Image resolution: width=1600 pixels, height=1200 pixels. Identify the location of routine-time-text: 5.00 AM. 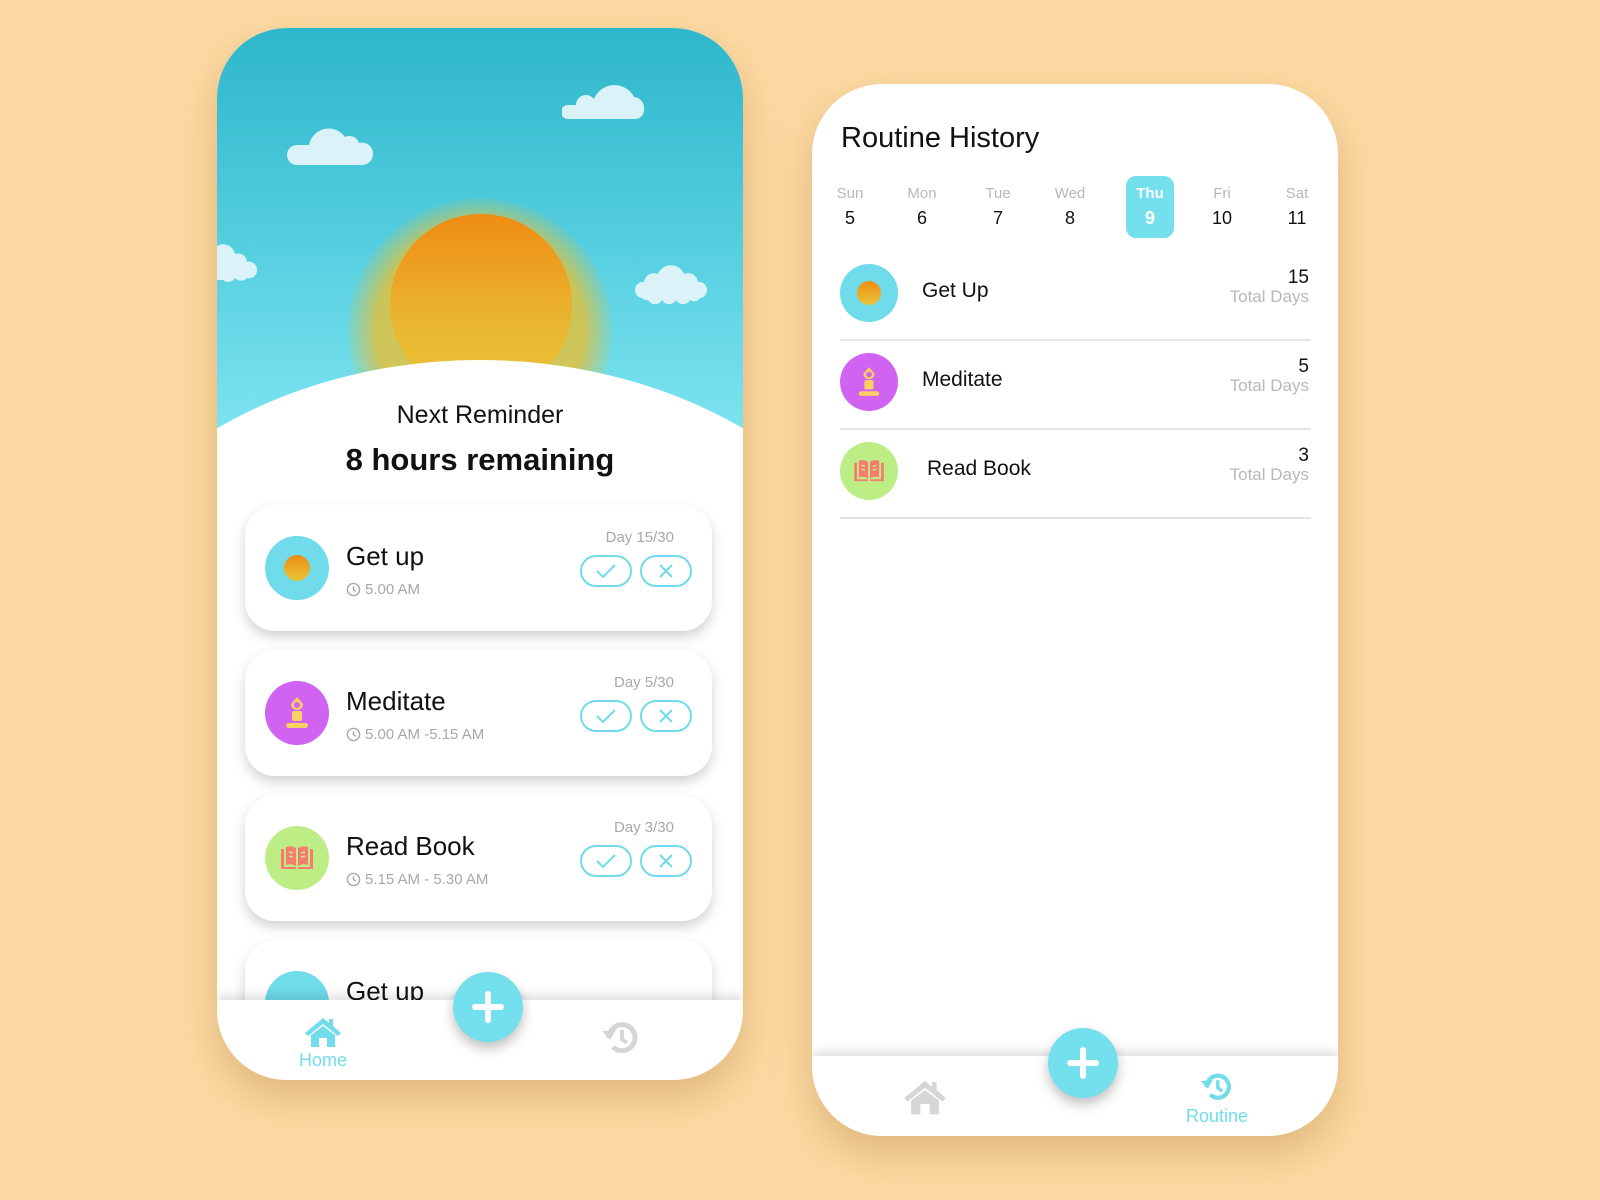
(393, 589).